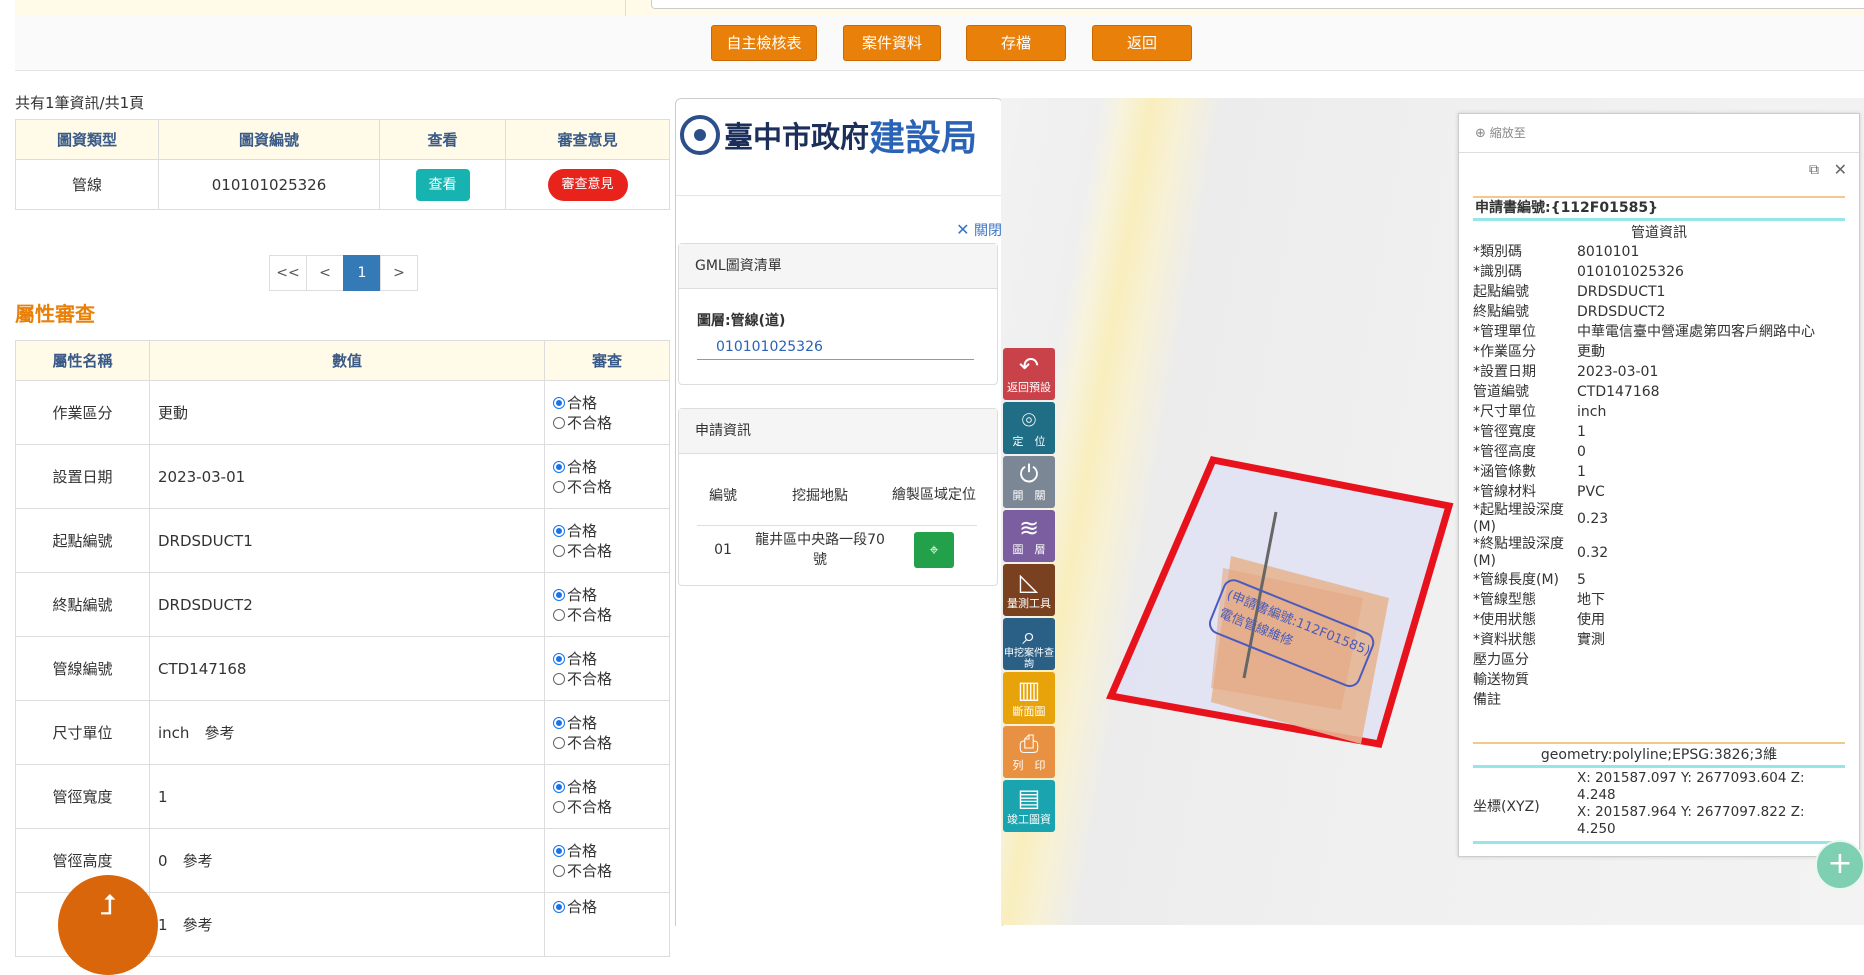 The width and height of the screenshot is (1864, 975). What do you see at coordinates (1029, 482) in the screenshot?
I see `toggle-button: ⏻ 開 關` at bounding box center [1029, 482].